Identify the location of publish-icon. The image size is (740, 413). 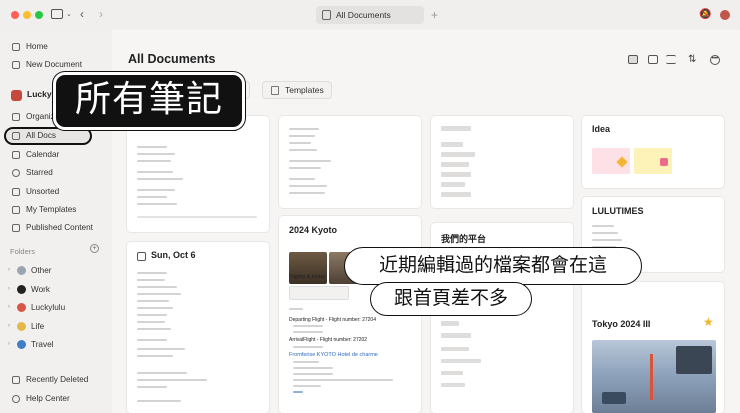
(16, 228).